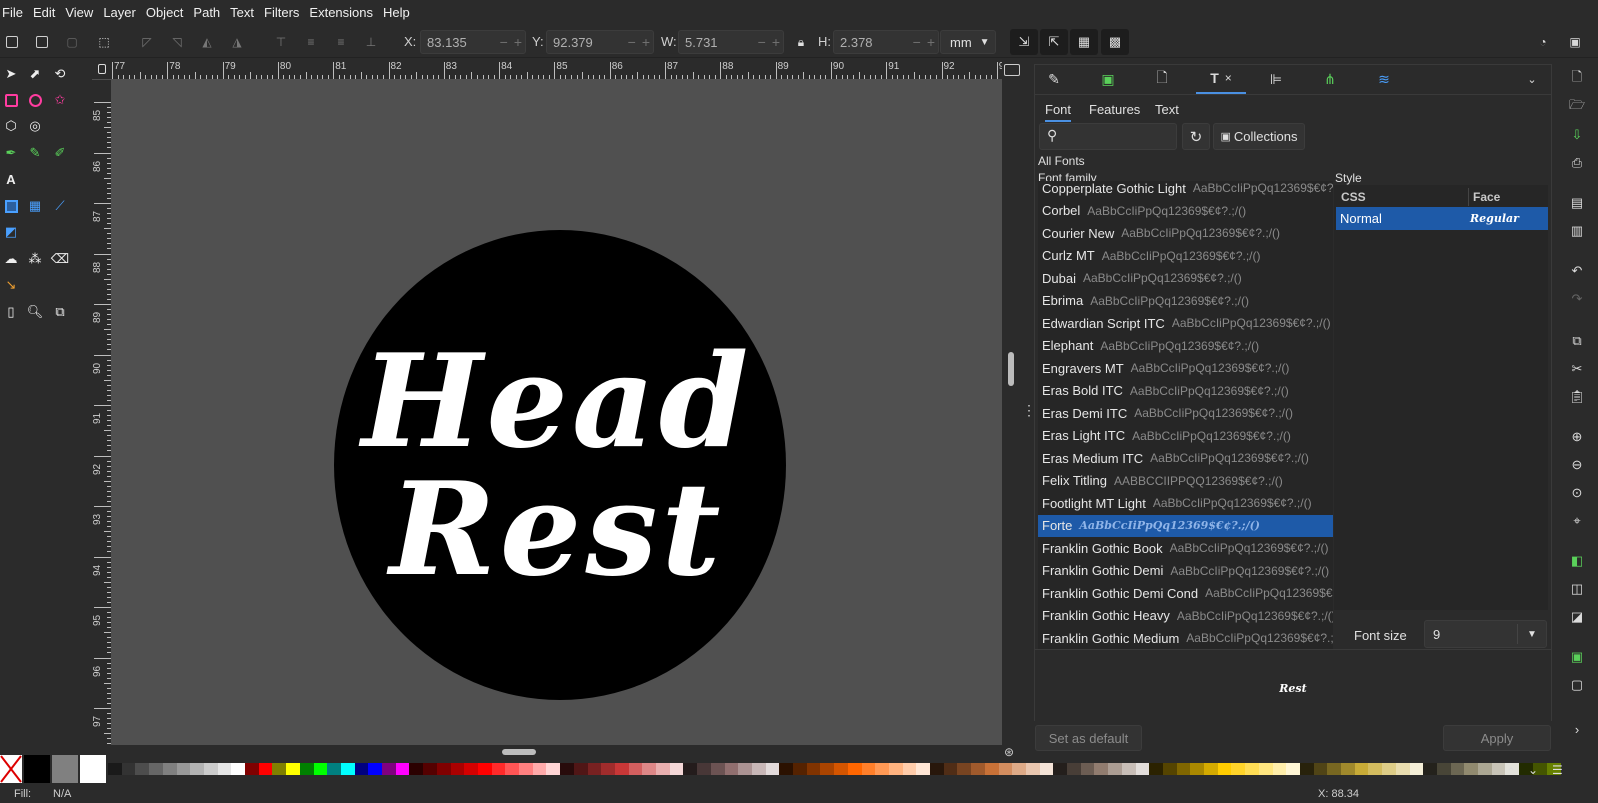 The width and height of the screenshot is (1598, 803). Describe the element at coordinates (11, 285) in the screenshot. I see `connector-tool-icon: ↘` at that location.